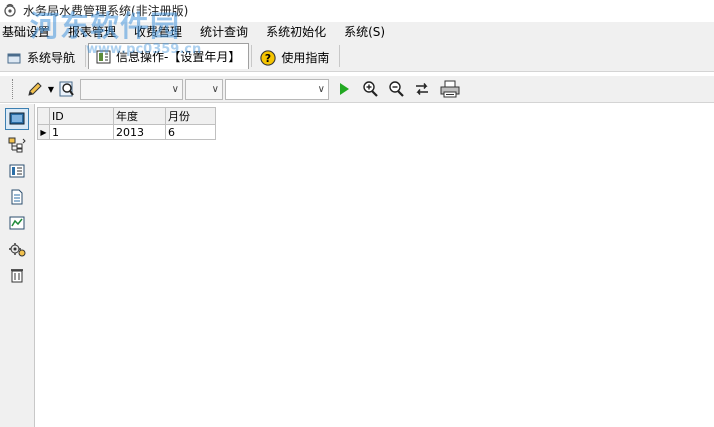  I want to click on trash-icon, so click(17, 276).